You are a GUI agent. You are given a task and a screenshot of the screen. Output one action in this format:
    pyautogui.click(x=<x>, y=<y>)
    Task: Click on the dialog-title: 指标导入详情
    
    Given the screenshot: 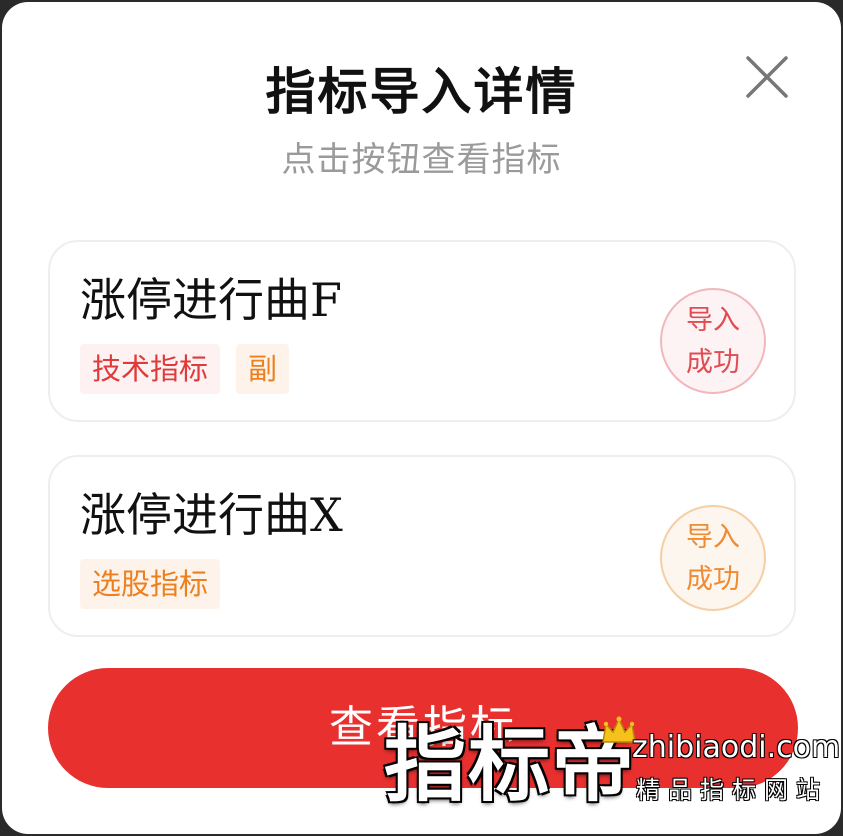 What is the action you would take?
    pyautogui.click(x=421, y=92)
    